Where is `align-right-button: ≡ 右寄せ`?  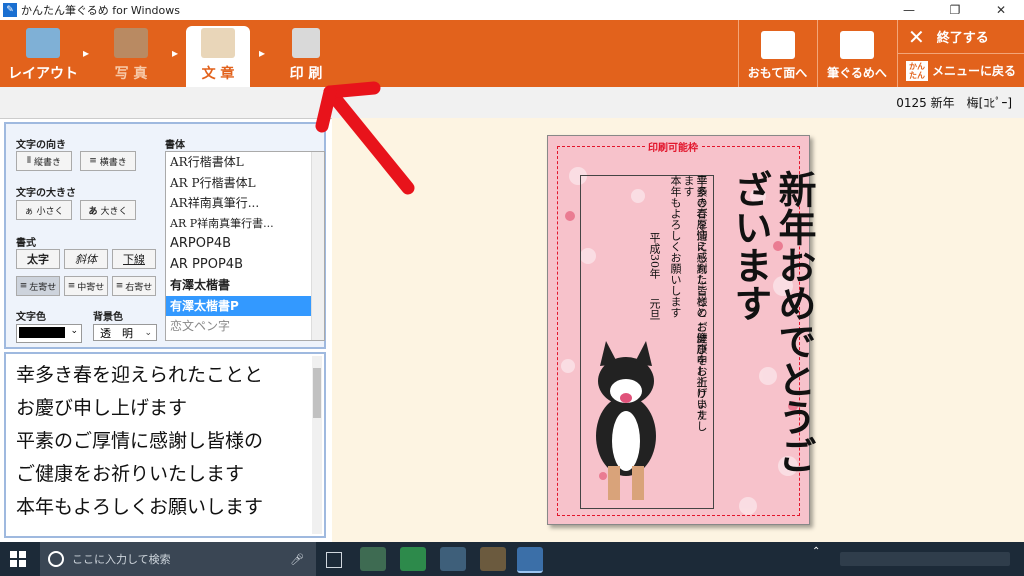 align-right-button: ≡ 右寄せ is located at coordinates (134, 286).